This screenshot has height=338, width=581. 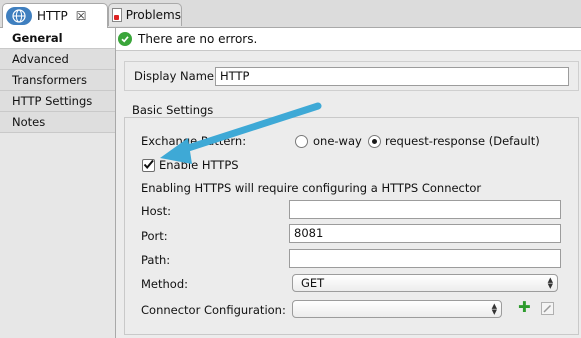 I want to click on display-name-input: HTTP, so click(x=392, y=76).